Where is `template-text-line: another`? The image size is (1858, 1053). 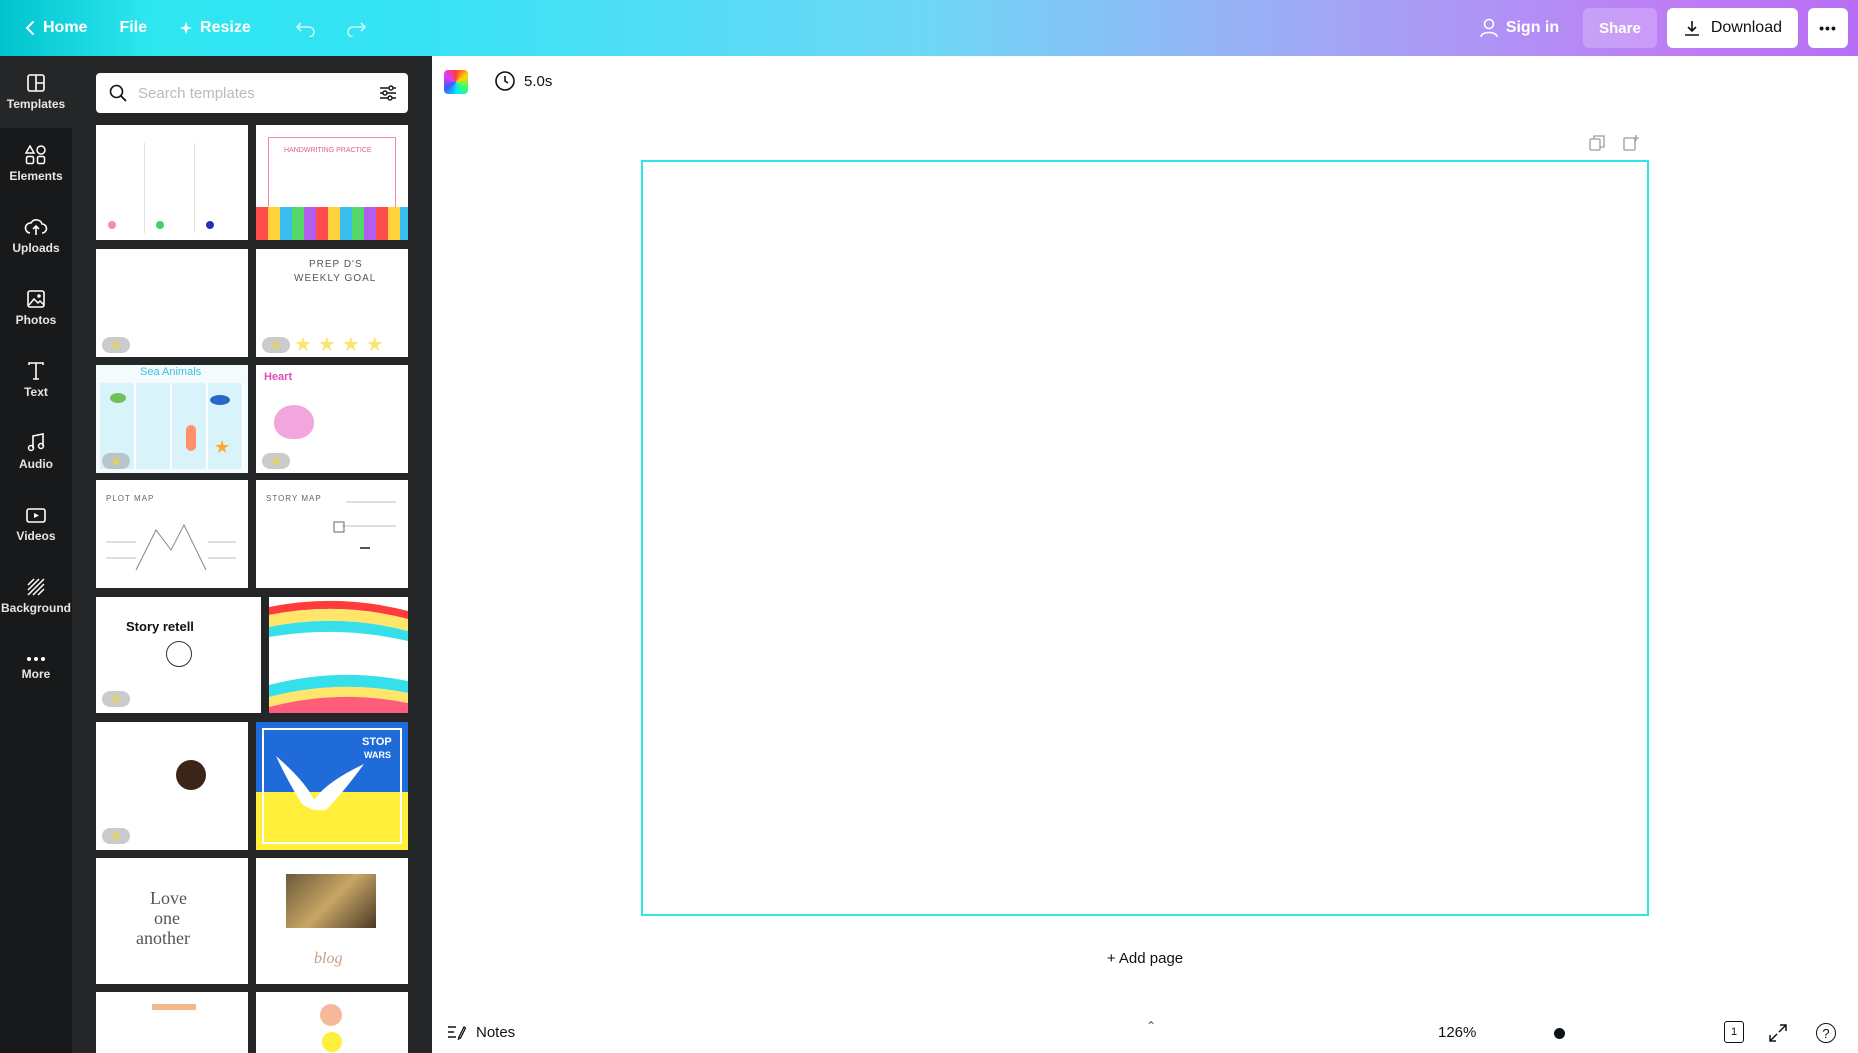
template-text-line: another is located at coordinates (163, 938).